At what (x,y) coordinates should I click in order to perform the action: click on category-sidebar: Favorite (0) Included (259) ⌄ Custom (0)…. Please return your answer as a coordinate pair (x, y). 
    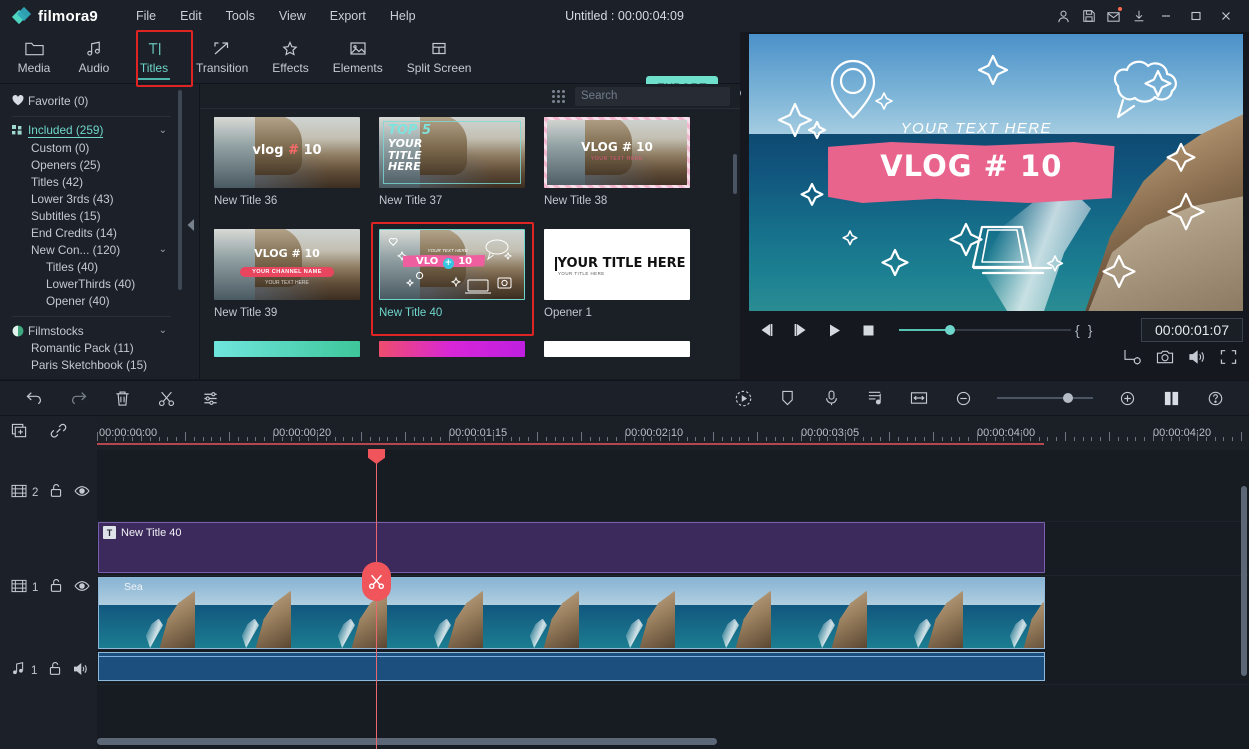
    Looking at the image, I should click on (92, 231).